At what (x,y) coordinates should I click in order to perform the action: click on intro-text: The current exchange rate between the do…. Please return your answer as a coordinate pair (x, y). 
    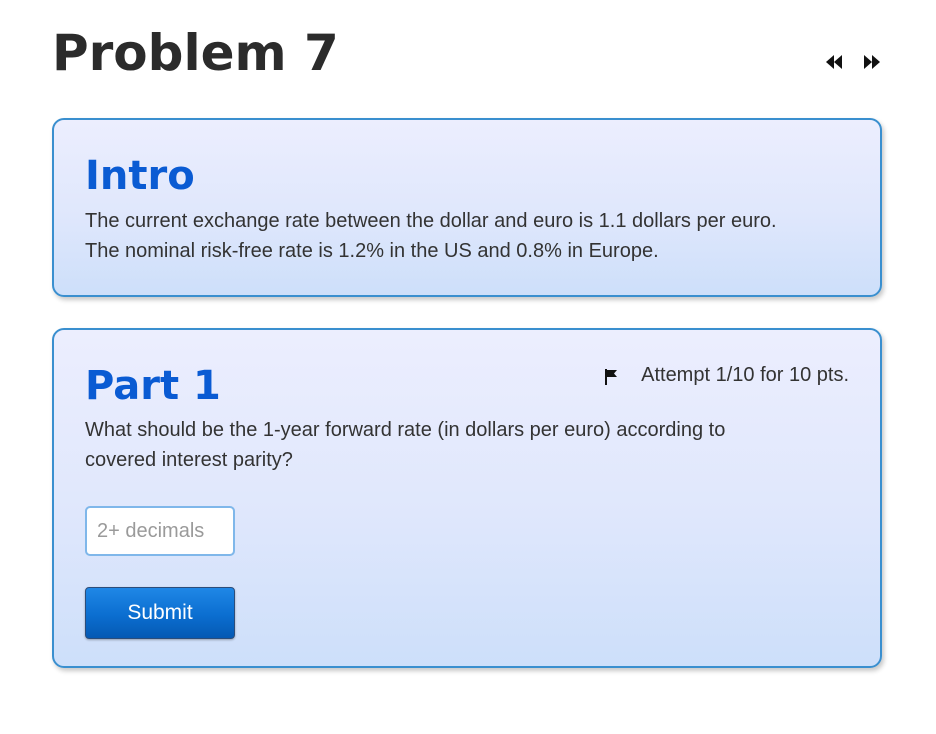
    Looking at the image, I should click on (470, 236).